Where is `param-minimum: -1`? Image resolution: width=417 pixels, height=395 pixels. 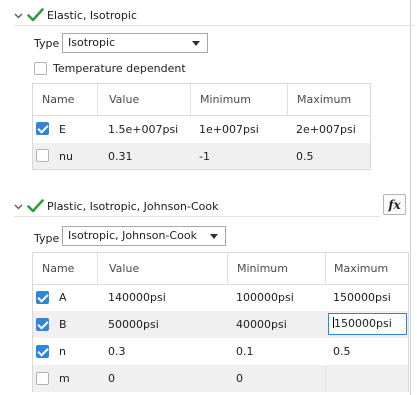 param-minimum: -1 is located at coordinates (204, 156).